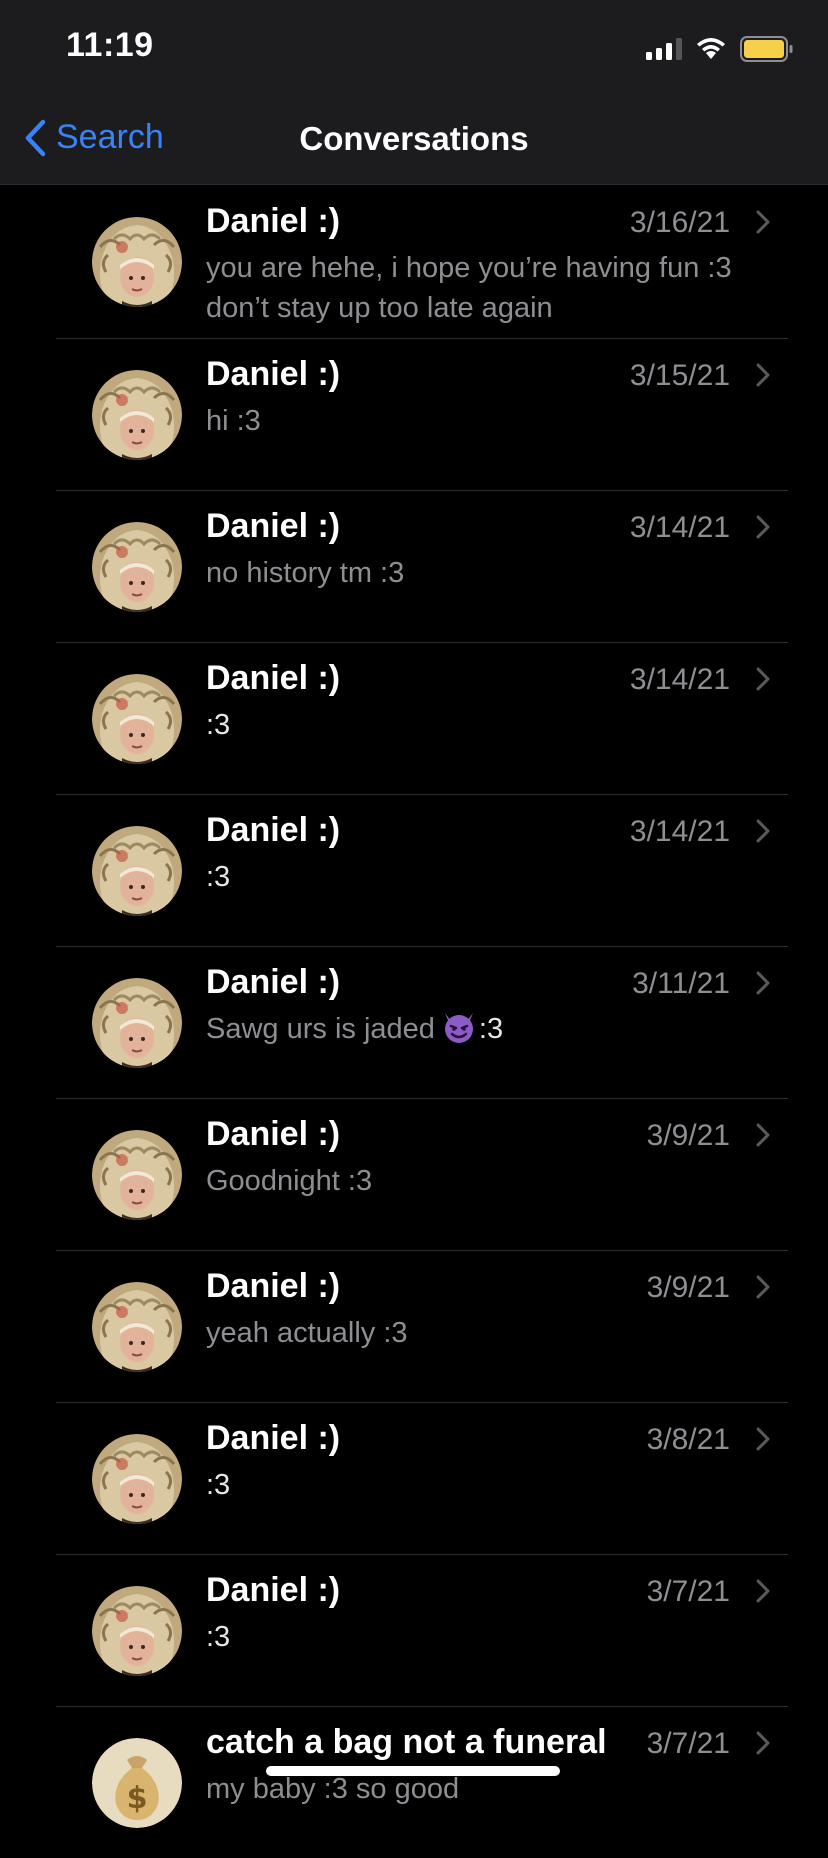 The height and width of the screenshot is (1858, 828). Describe the element at coordinates (422, 1326) in the screenshot. I see `conversation-row: Daniel :) 3/9/21 yeah actually :3` at that location.